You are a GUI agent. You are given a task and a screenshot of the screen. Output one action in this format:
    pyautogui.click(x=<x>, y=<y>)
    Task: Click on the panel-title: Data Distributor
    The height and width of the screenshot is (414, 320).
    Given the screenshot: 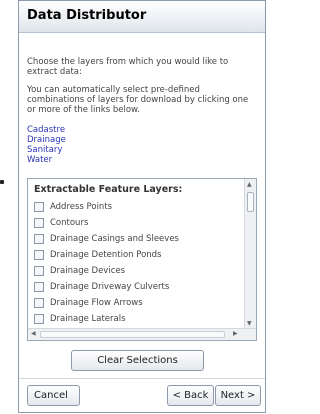 What is the action you would take?
    pyautogui.click(x=142, y=17)
    